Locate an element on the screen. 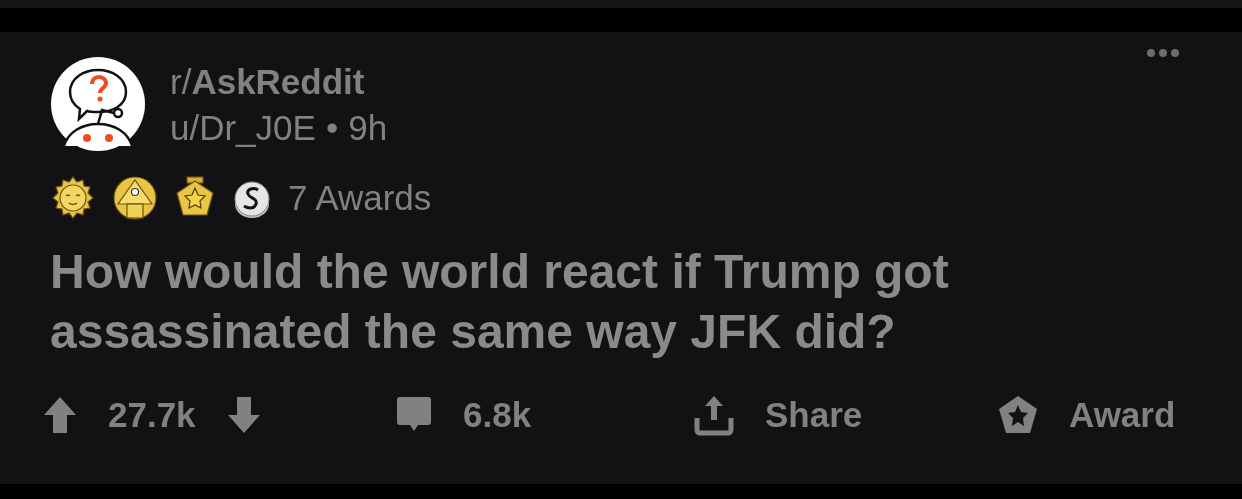 Image resolution: width=1242 pixels, height=499 pixels. awards-count: 7 Awards is located at coordinates (360, 198).